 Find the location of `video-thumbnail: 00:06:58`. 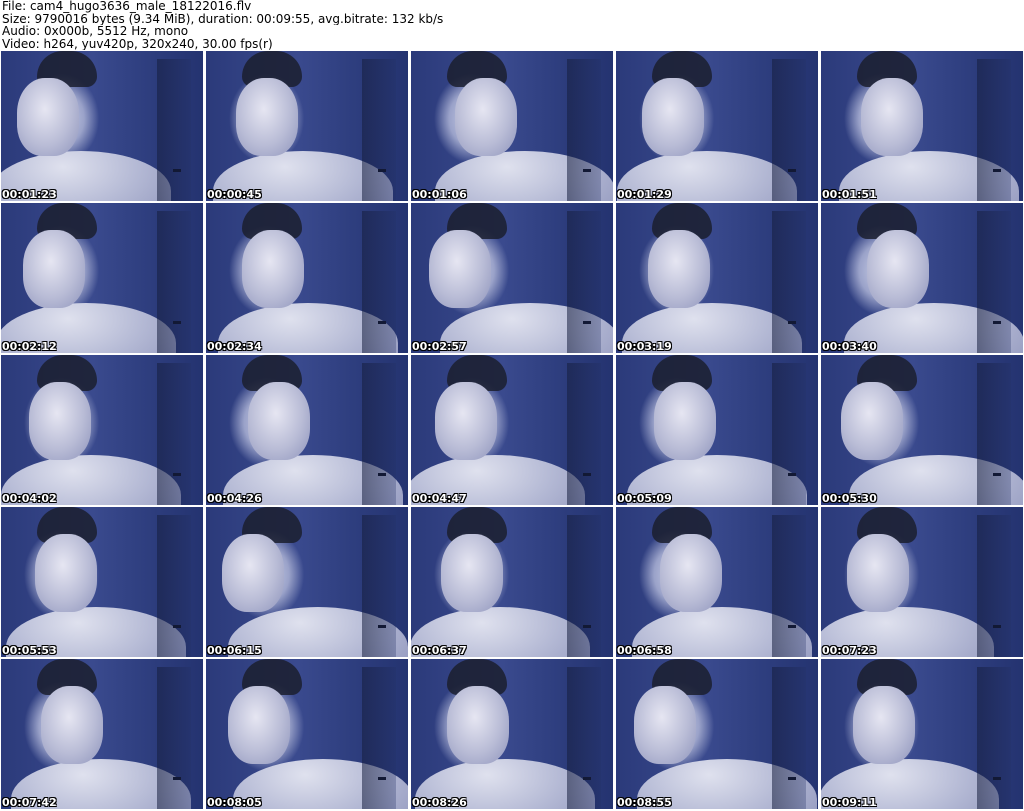

video-thumbnail: 00:06:58 is located at coordinates (717, 582).